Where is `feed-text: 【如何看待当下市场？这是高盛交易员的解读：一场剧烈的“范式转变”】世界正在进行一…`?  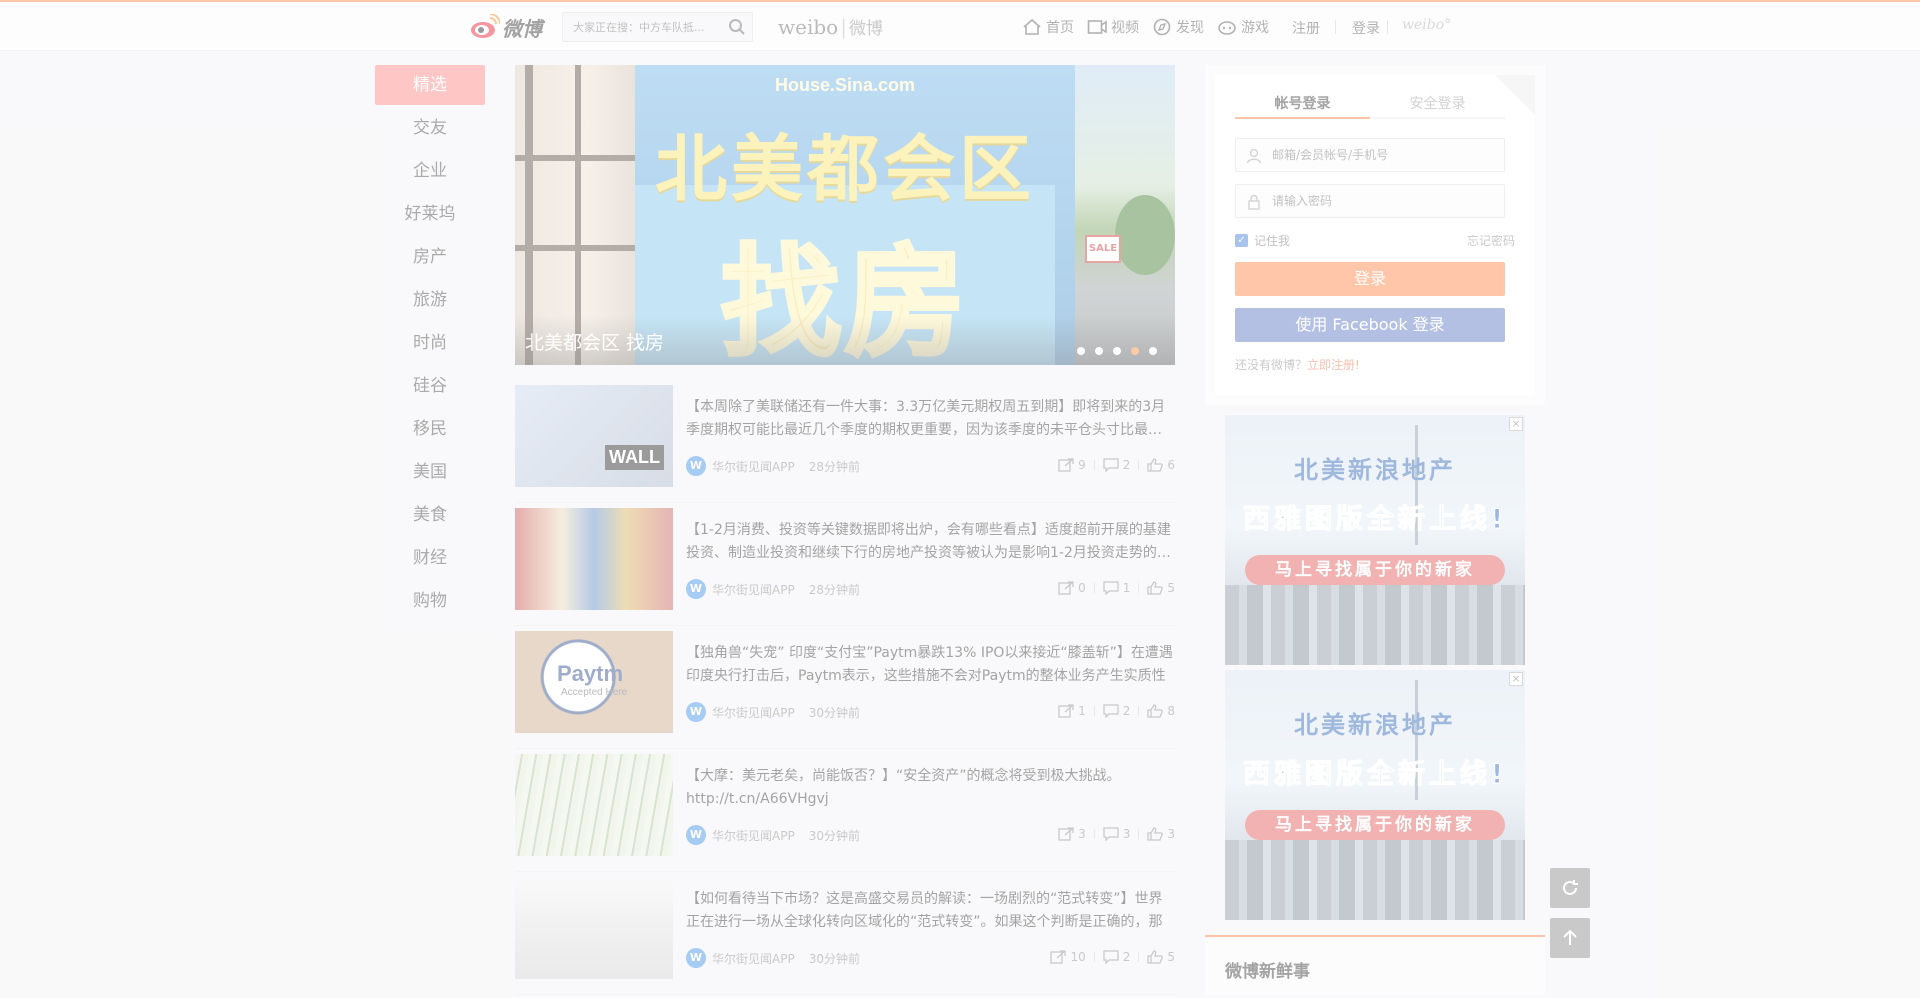 feed-text: 【如何看待当下市场？这是高盛交易员的解读：一场剧烈的“范式转变”】世界正在进行一… is located at coordinates (930, 911).